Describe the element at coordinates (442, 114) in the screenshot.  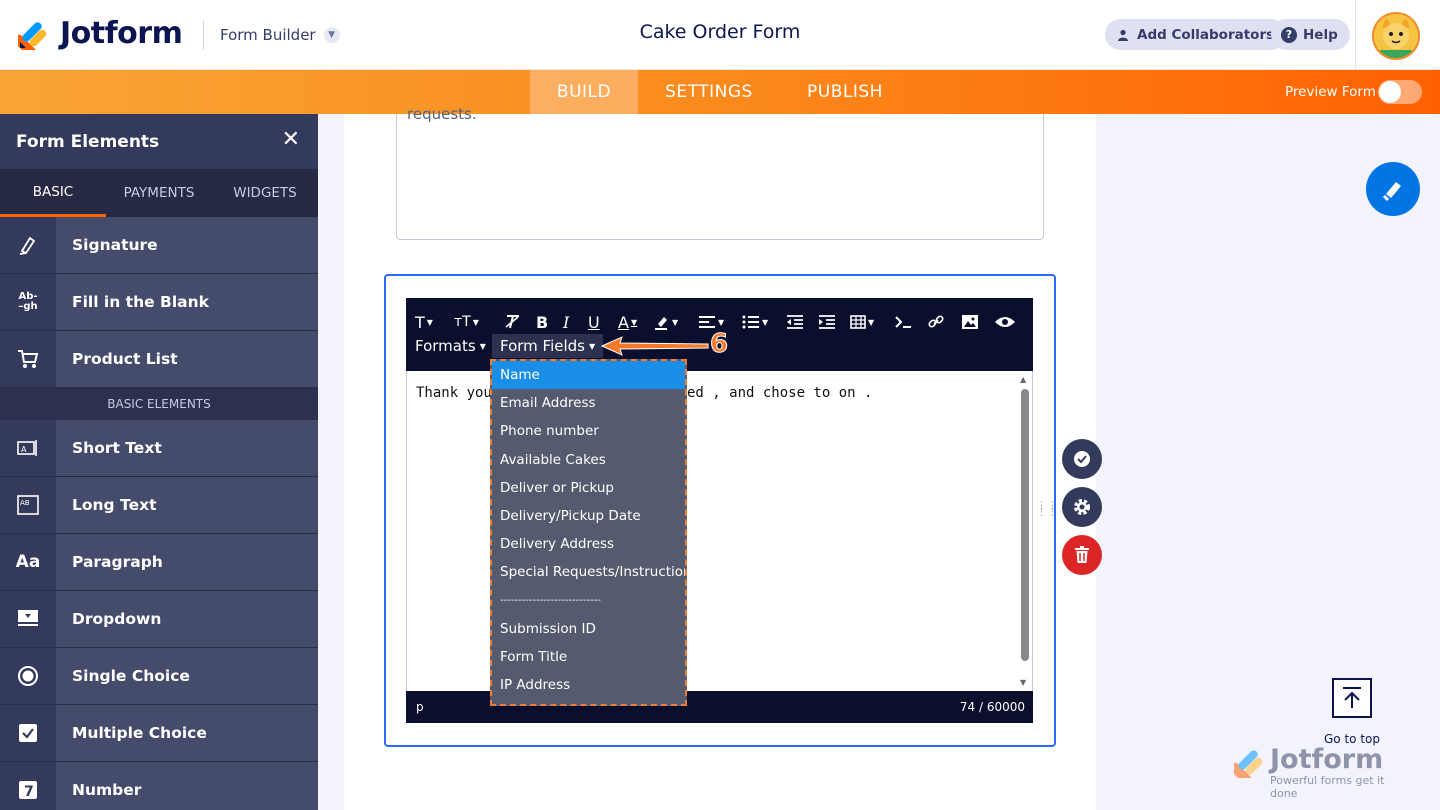
I see `long-text-value: requests.` at that location.